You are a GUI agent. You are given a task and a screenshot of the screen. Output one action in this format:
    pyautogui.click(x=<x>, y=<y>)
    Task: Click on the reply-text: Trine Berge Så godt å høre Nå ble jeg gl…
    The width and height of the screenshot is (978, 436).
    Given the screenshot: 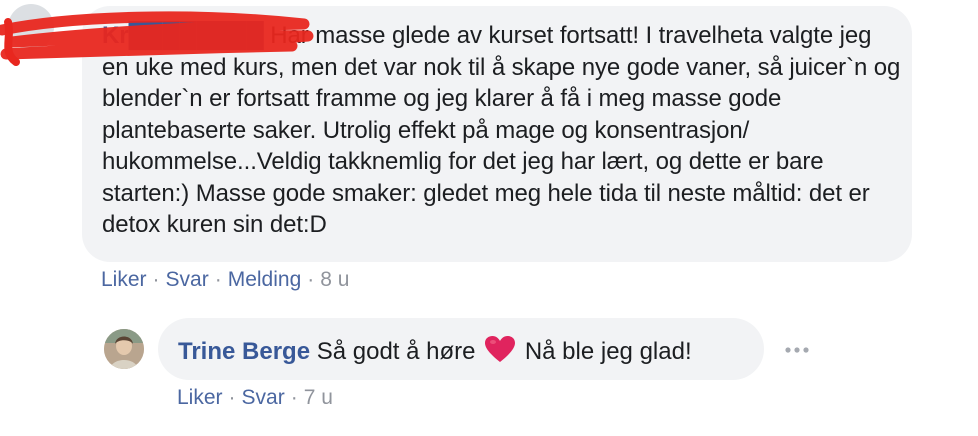 What is the action you would take?
    pyautogui.click(x=435, y=351)
    